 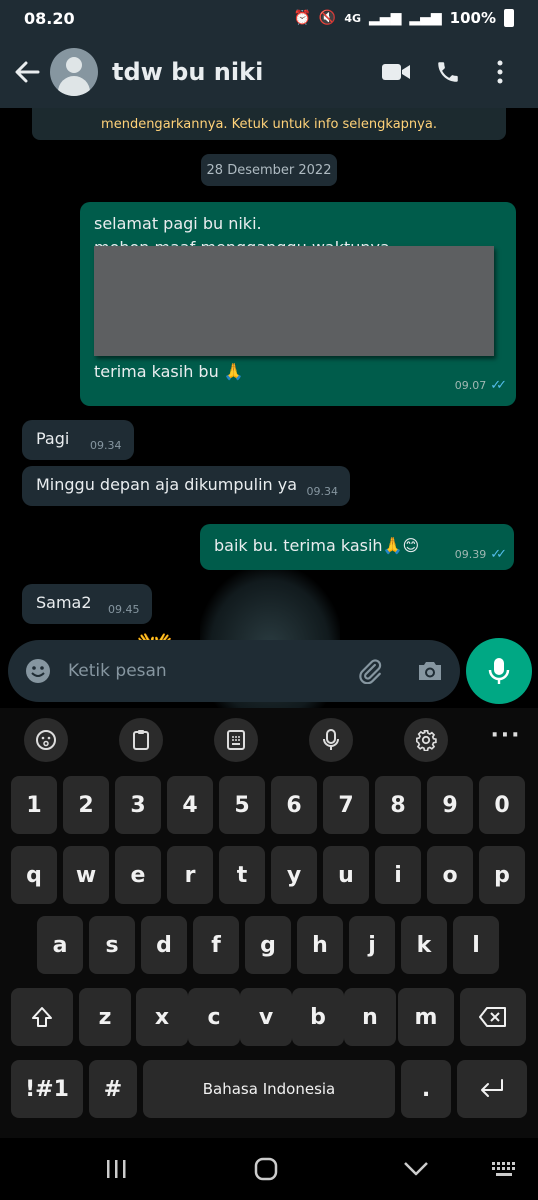 I want to click on key-h: h, so click(x=320, y=945).